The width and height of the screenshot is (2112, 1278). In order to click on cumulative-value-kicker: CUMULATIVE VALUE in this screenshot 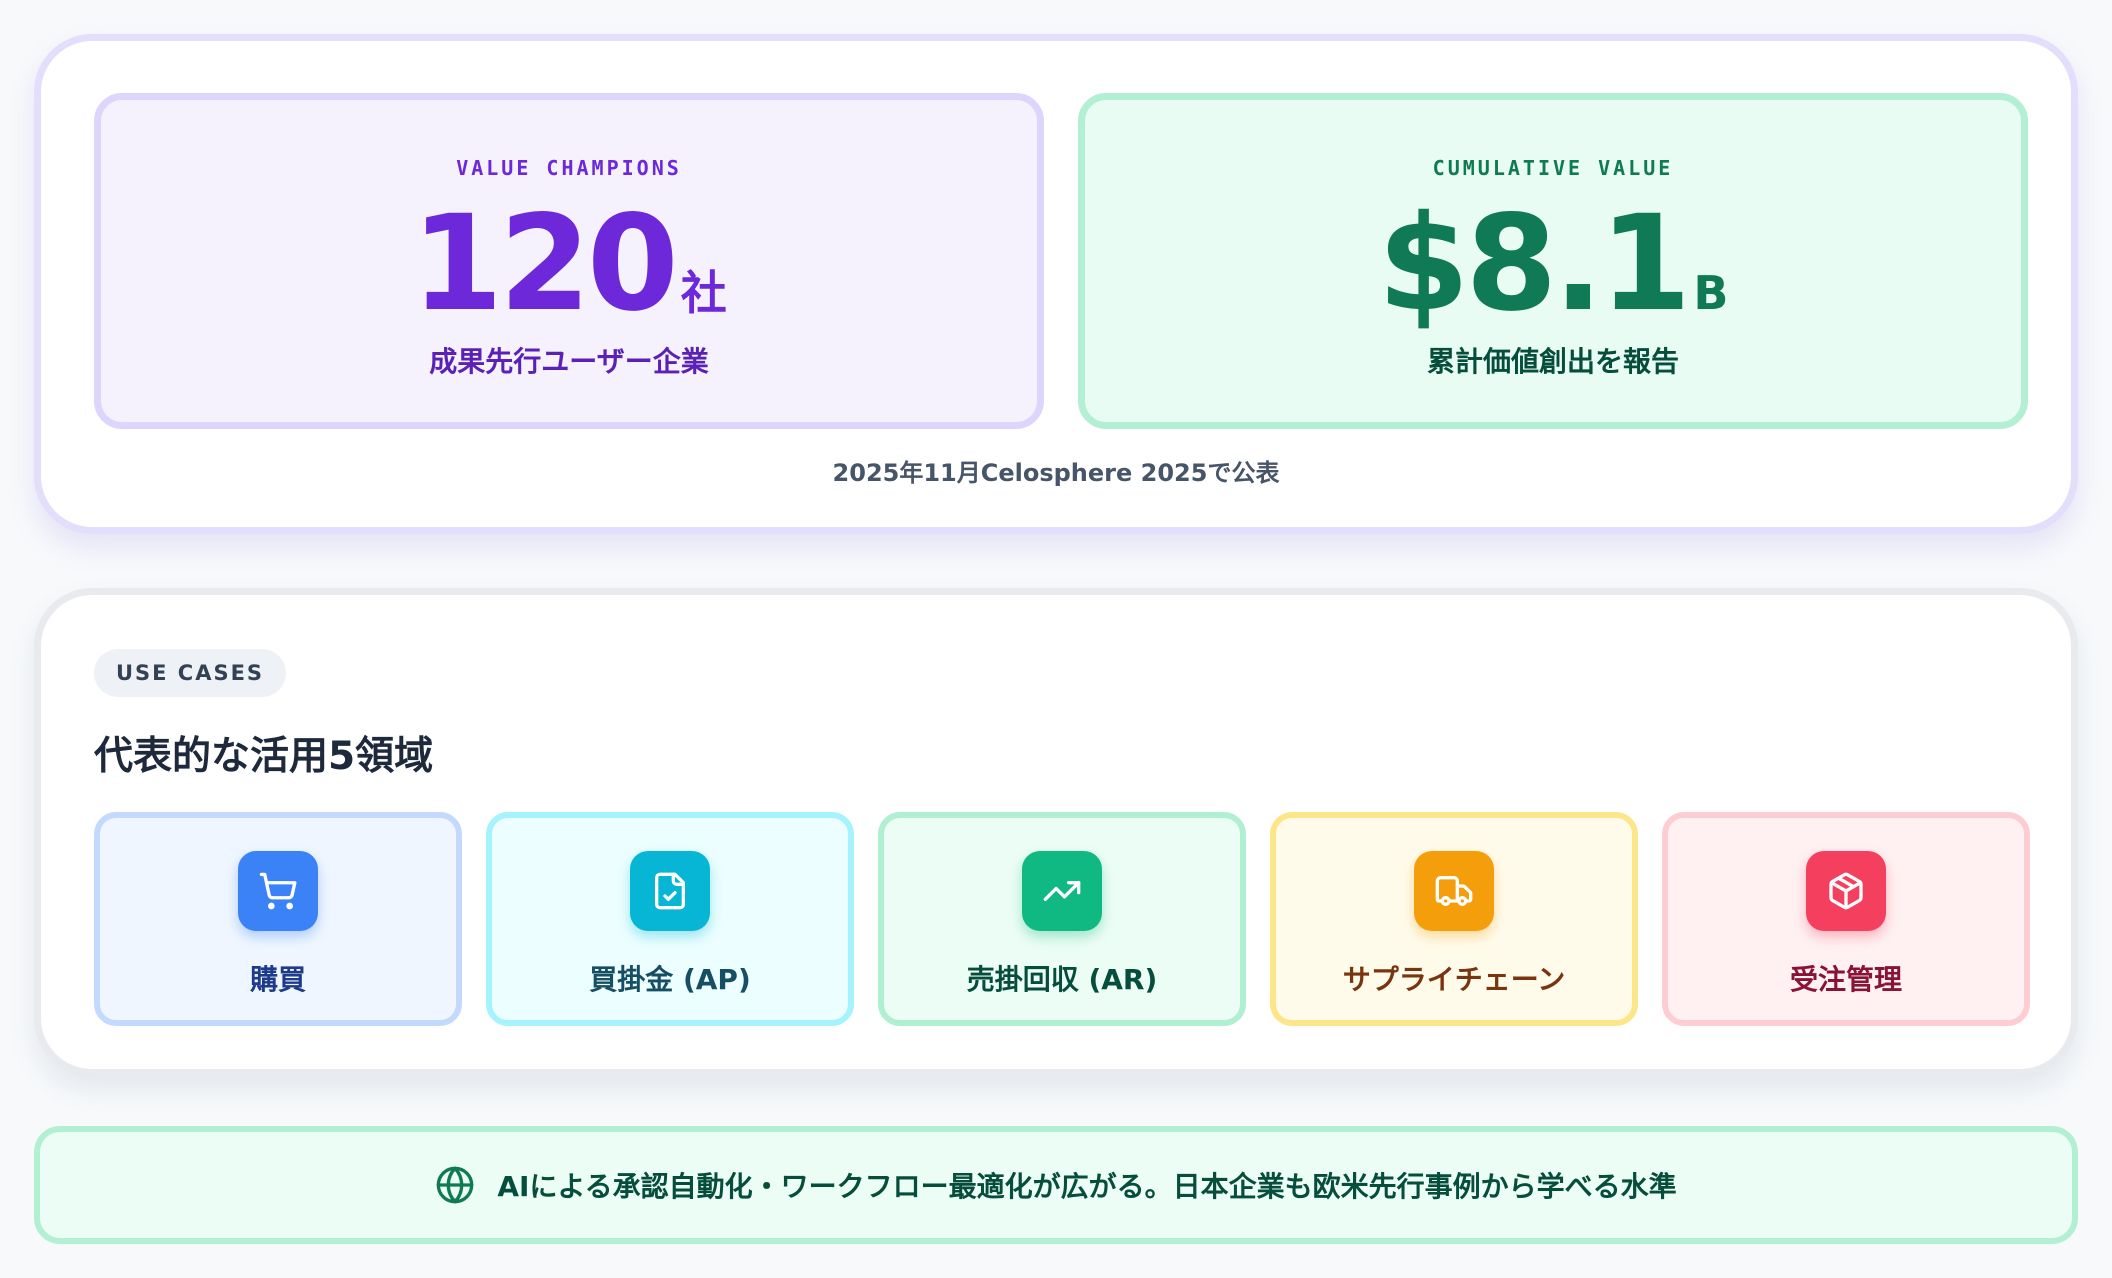, I will do `click(1553, 168)`.